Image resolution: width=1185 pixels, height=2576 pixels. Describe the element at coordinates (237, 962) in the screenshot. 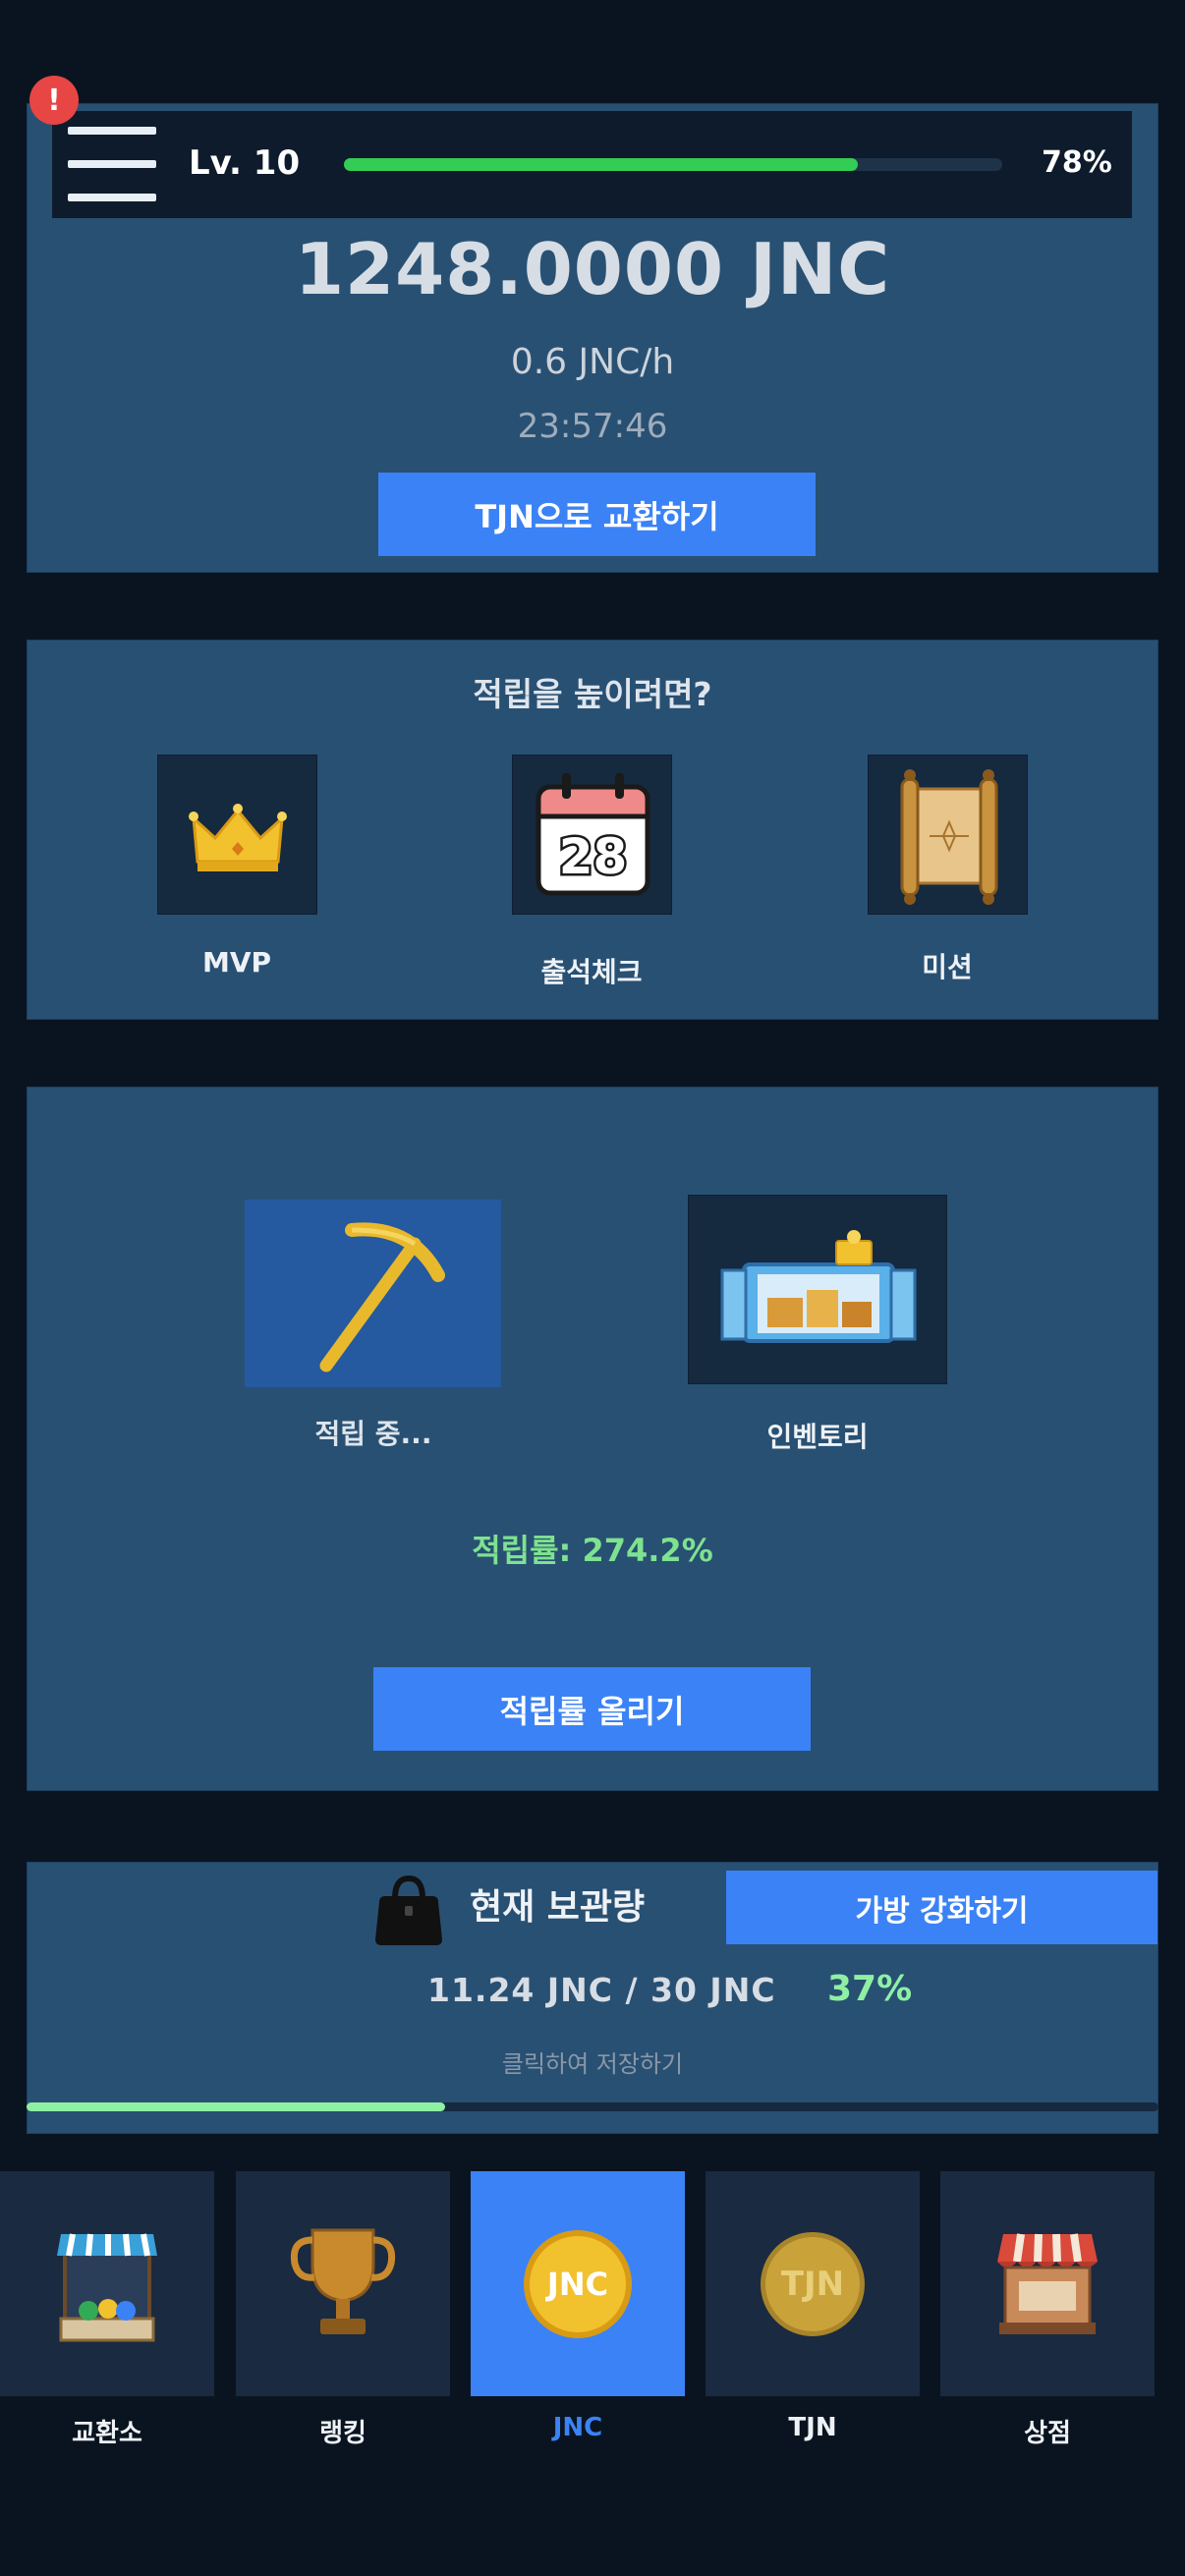

I see `mvp-label: MVP` at that location.